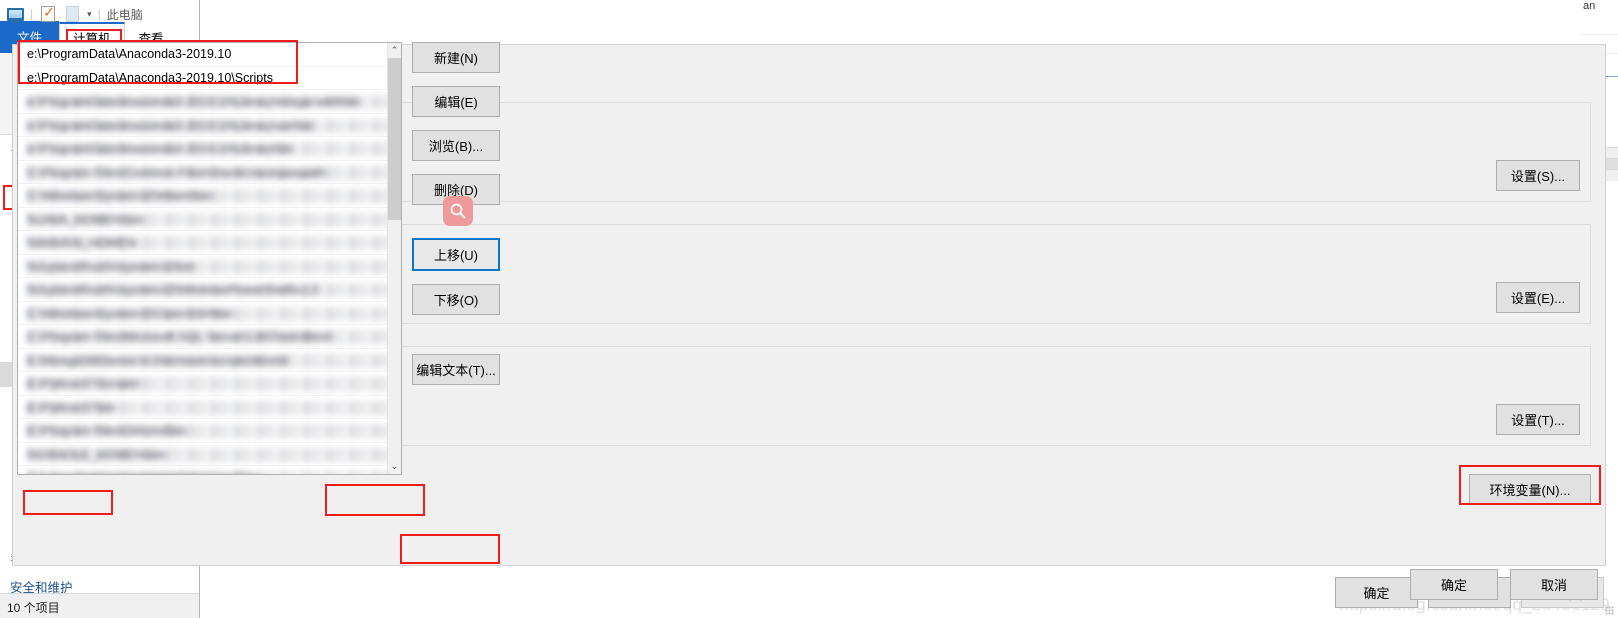 The width and height of the screenshot is (1618, 618). I want to click on chevron-down-icon: ▾, so click(89, 14).